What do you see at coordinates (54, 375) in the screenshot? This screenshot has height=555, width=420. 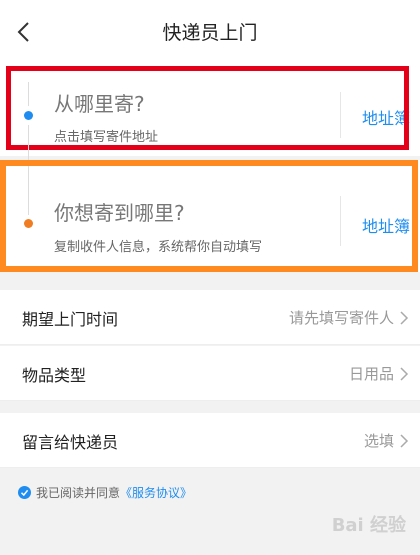 I see `row-label: 物品类型` at bounding box center [54, 375].